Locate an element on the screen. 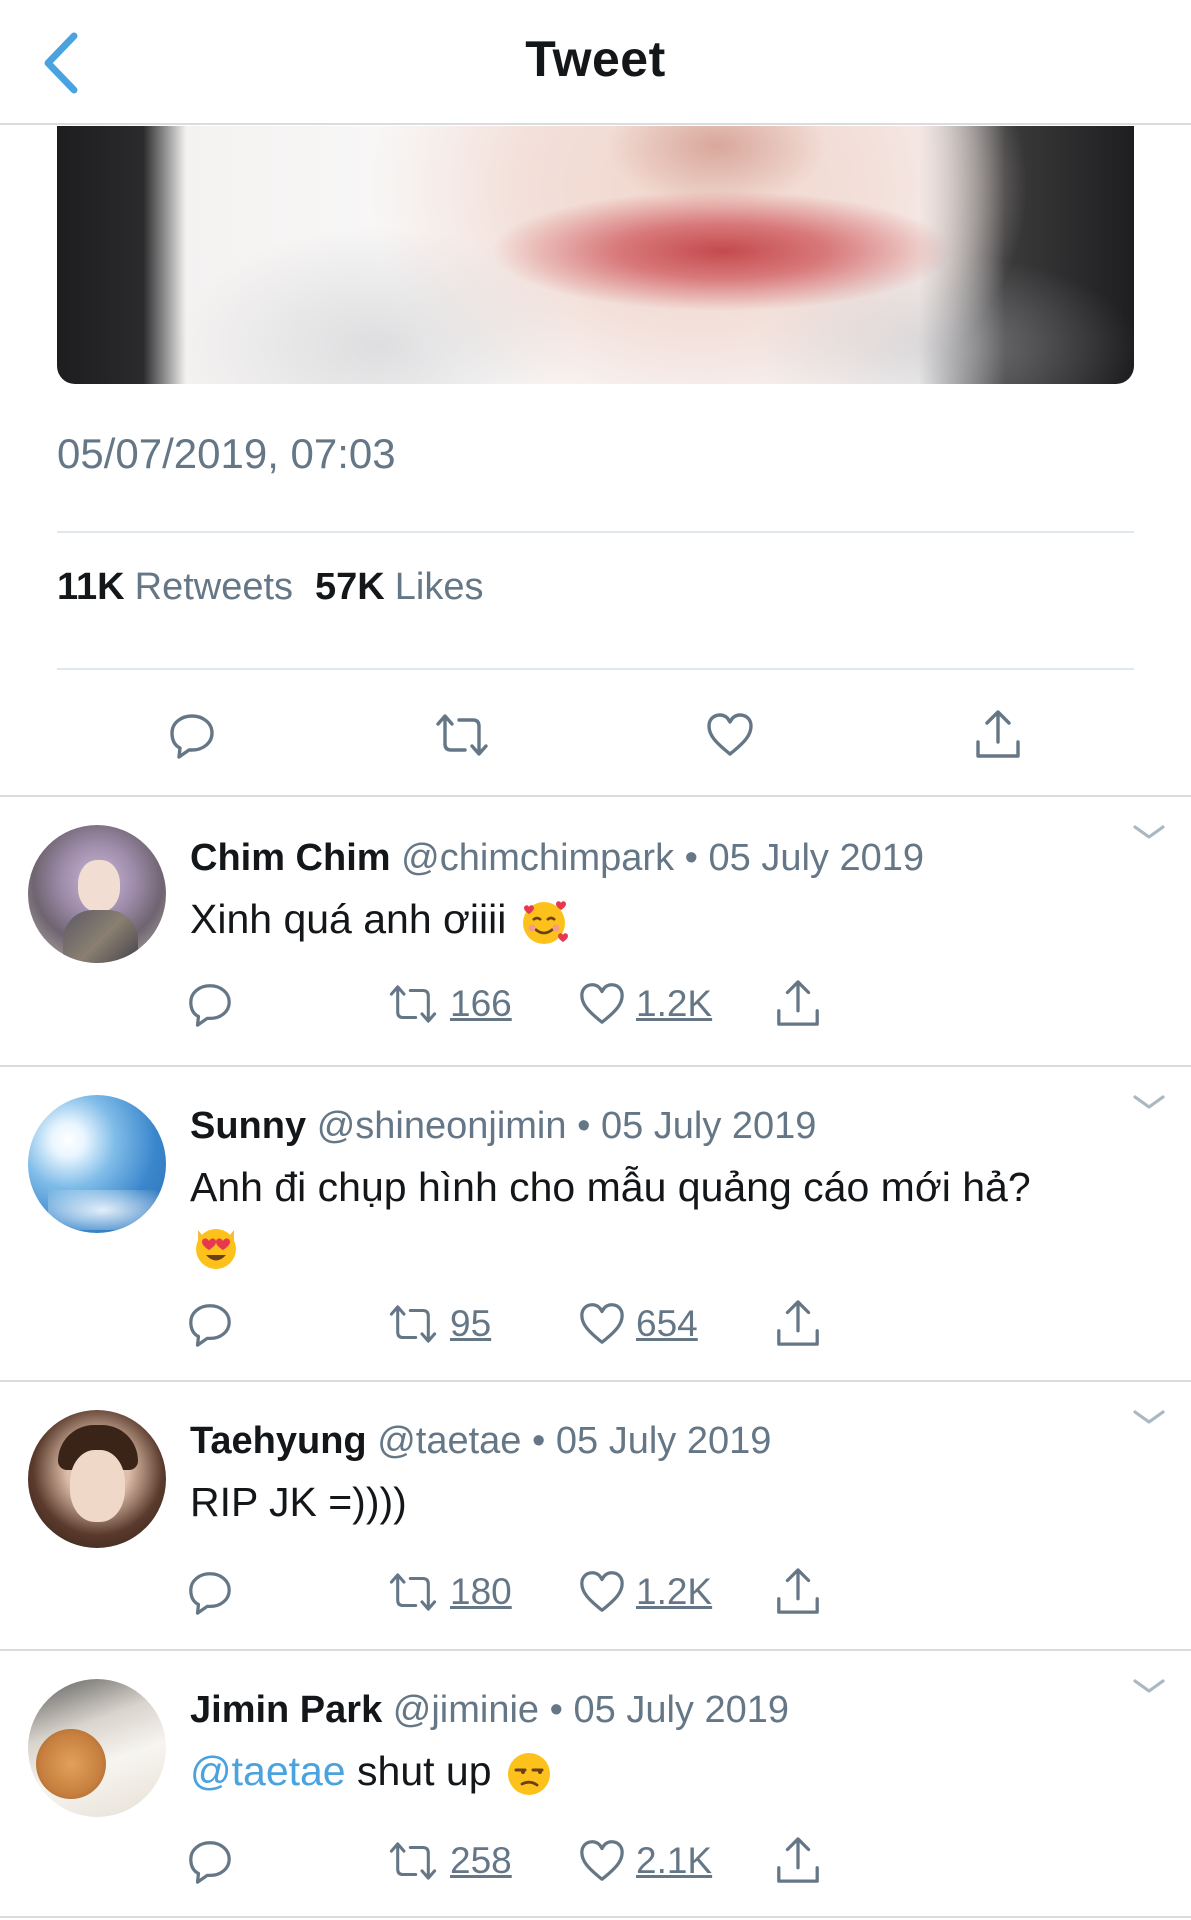 This screenshot has height=1920, width=1191. likes-count: 57K is located at coordinates (350, 587).